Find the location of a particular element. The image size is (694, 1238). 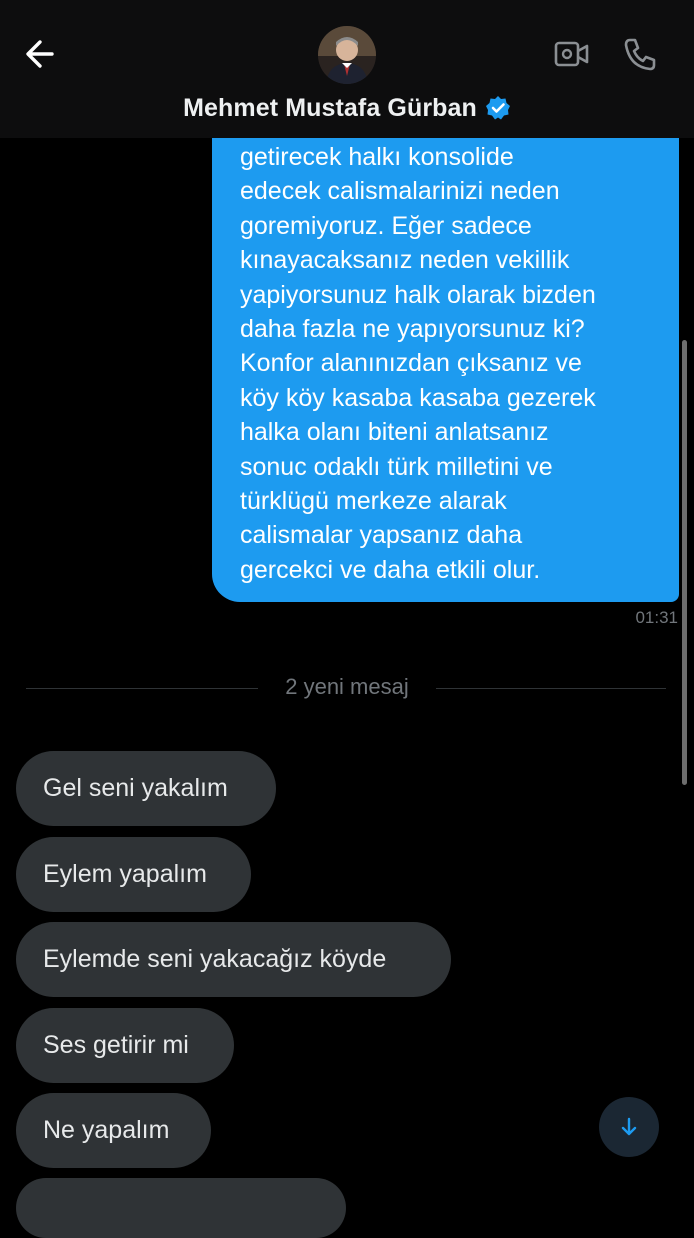

video-call-icon is located at coordinates (571, 54).